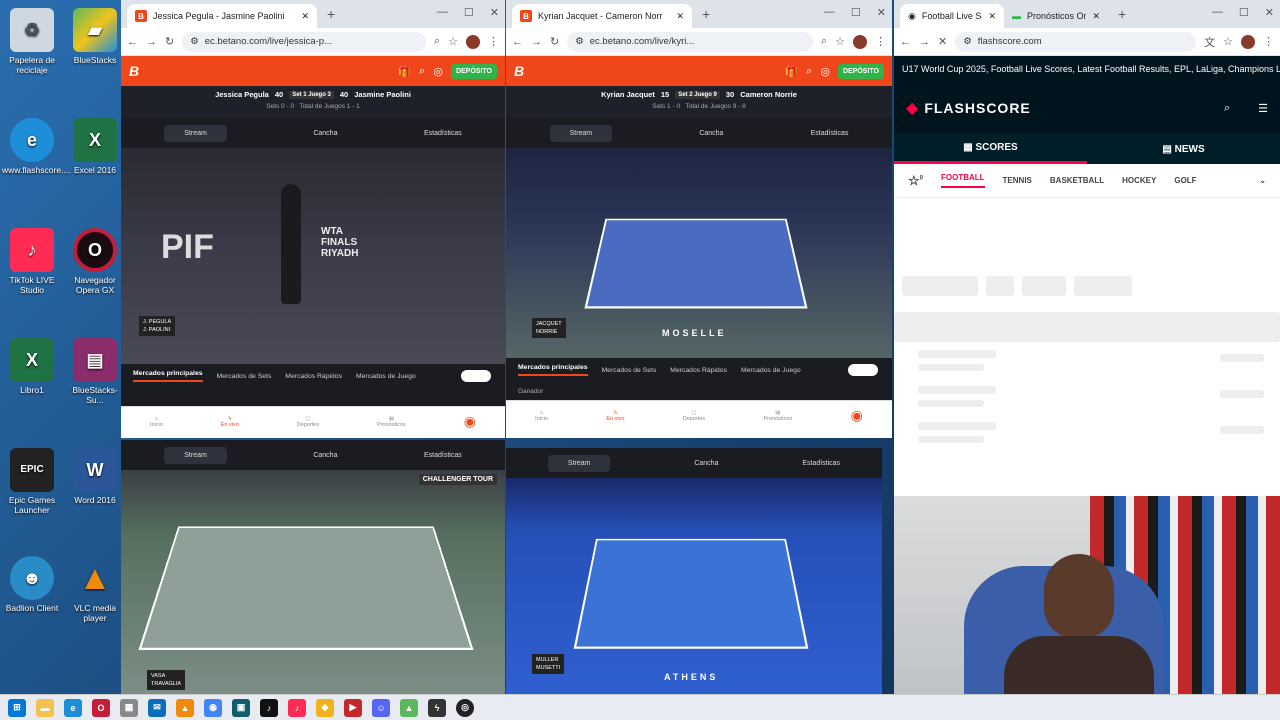 This screenshot has width=1280, height=720. What do you see at coordinates (1076, 41) in the screenshot?
I see `url-input: ⚙ flashscore.com` at bounding box center [1076, 41].